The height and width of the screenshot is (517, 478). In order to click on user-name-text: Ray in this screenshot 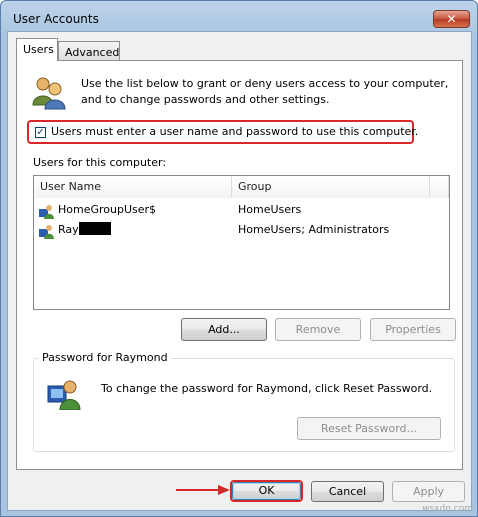, I will do `click(68, 229)`.